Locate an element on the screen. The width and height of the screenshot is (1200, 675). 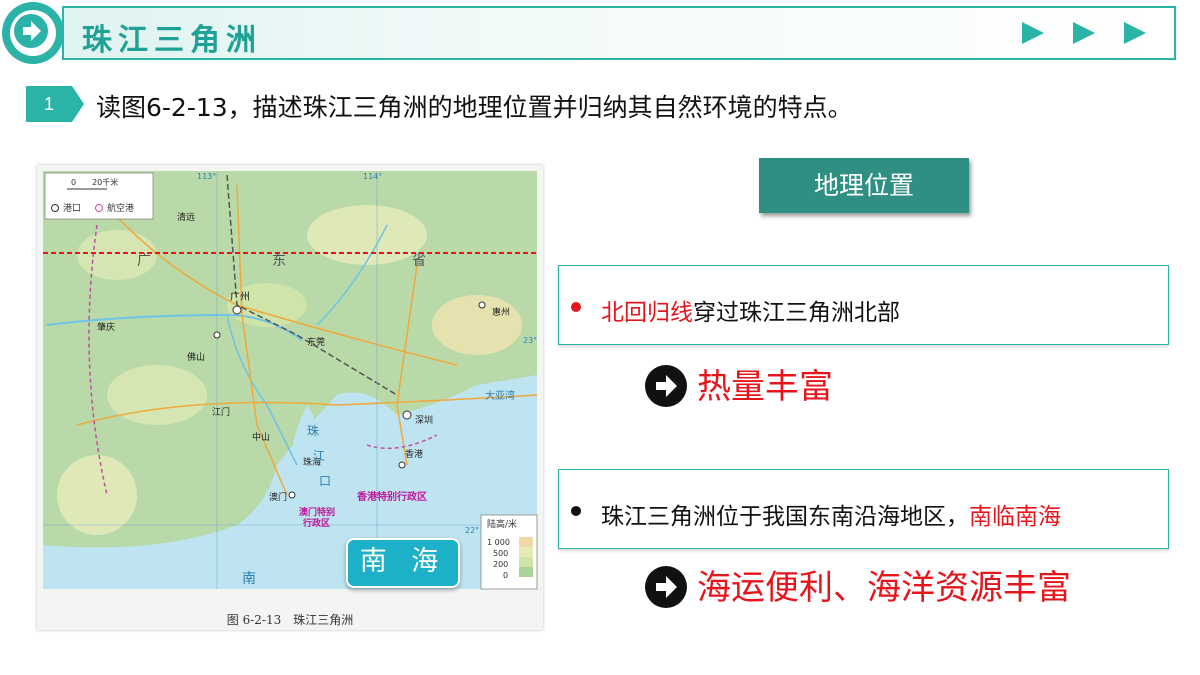
label-zhongshan: 中山 is located at coordinates (261, 437).